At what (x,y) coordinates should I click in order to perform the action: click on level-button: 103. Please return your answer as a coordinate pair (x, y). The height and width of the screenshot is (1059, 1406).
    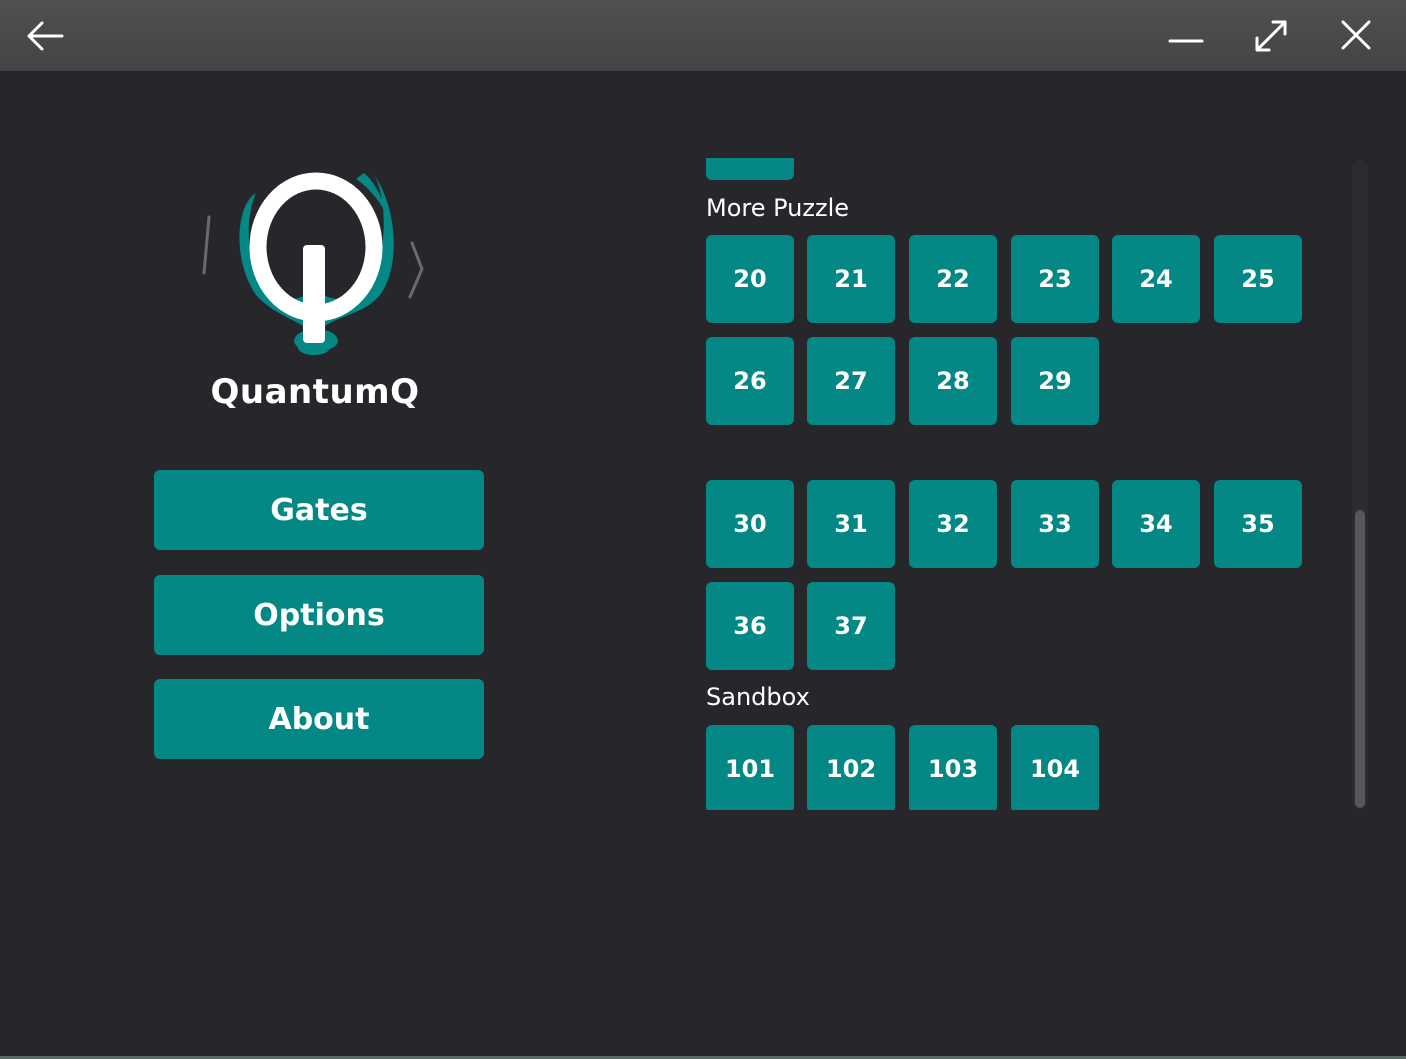
    Looking at the image, I should click on (953, 767).